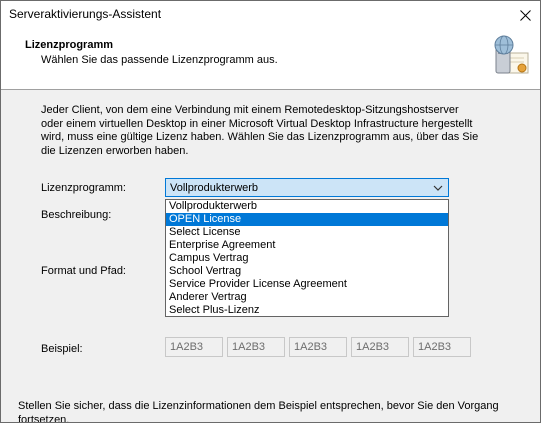 The height and width of the screenshot is (423, 541). What do you see at coordinates (69, 45) in the screenshot?
I see `page-title: Lizenzprogramm` at bounding box center [69, 45].